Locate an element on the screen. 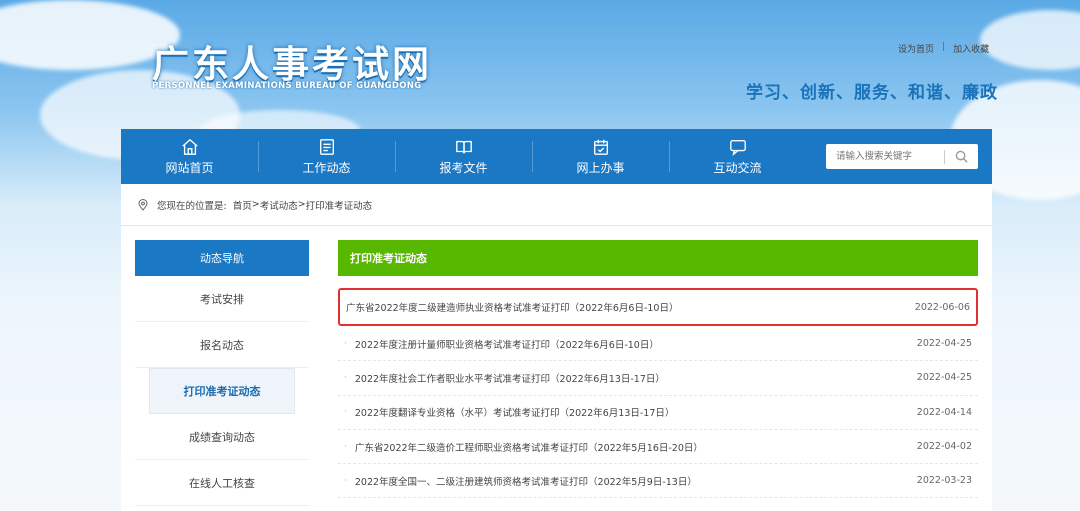 The image size is (1080, 511). nav-item-interaction: 互动交流 is located at coordinates (737, 156).